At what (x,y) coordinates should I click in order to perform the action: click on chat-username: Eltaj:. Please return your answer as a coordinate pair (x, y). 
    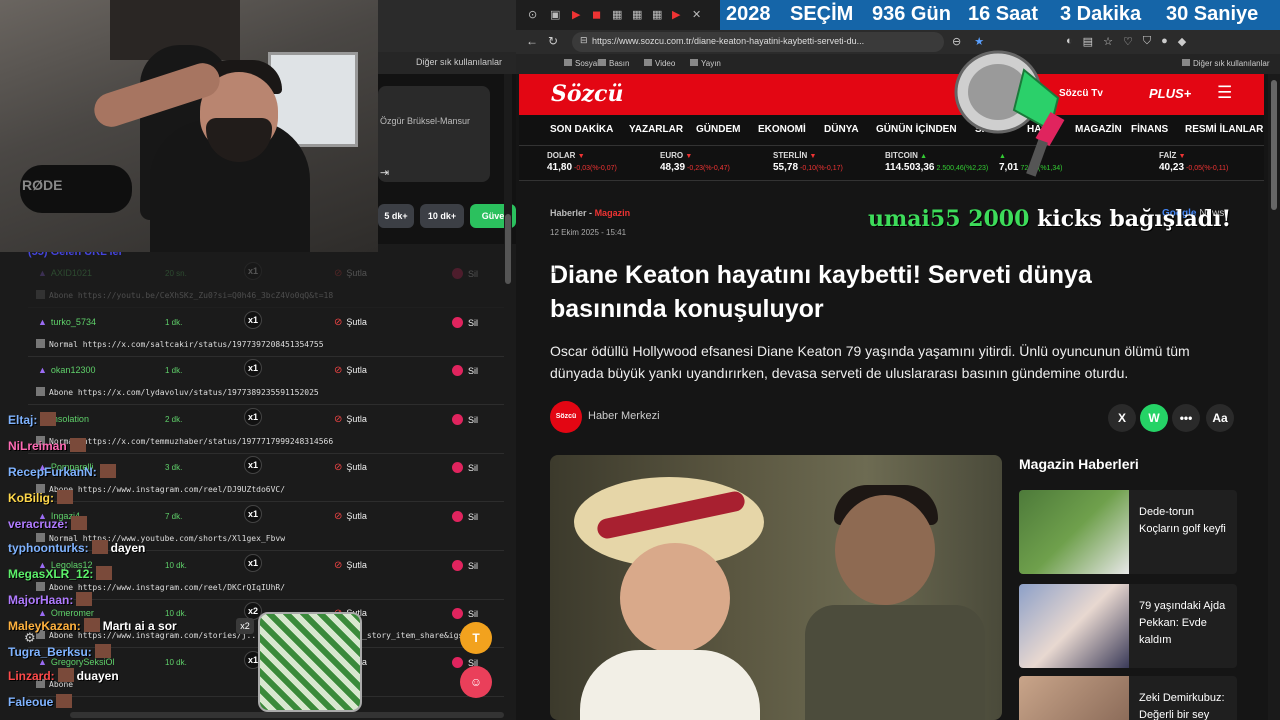
    Looking at the image, I should click on (22, 420).